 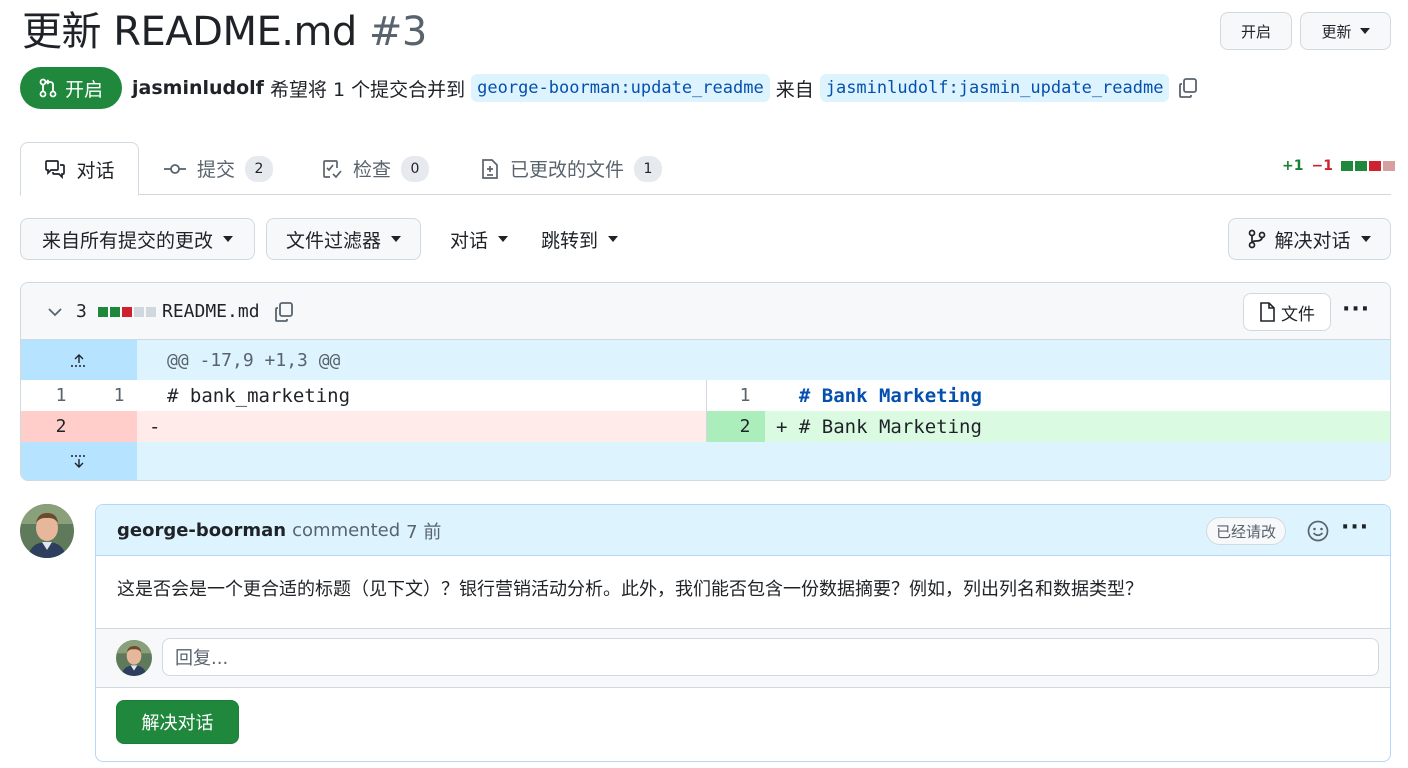 I want to click on expand-down-icon, so click(x=79, y=461).